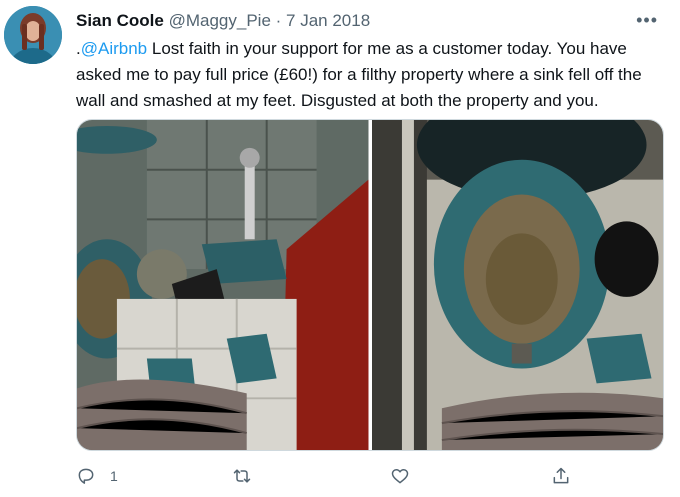  What do you see at coordinates (86, 476) in the screenshot?
I see `reply-icon` at bounding box center [86, 476].